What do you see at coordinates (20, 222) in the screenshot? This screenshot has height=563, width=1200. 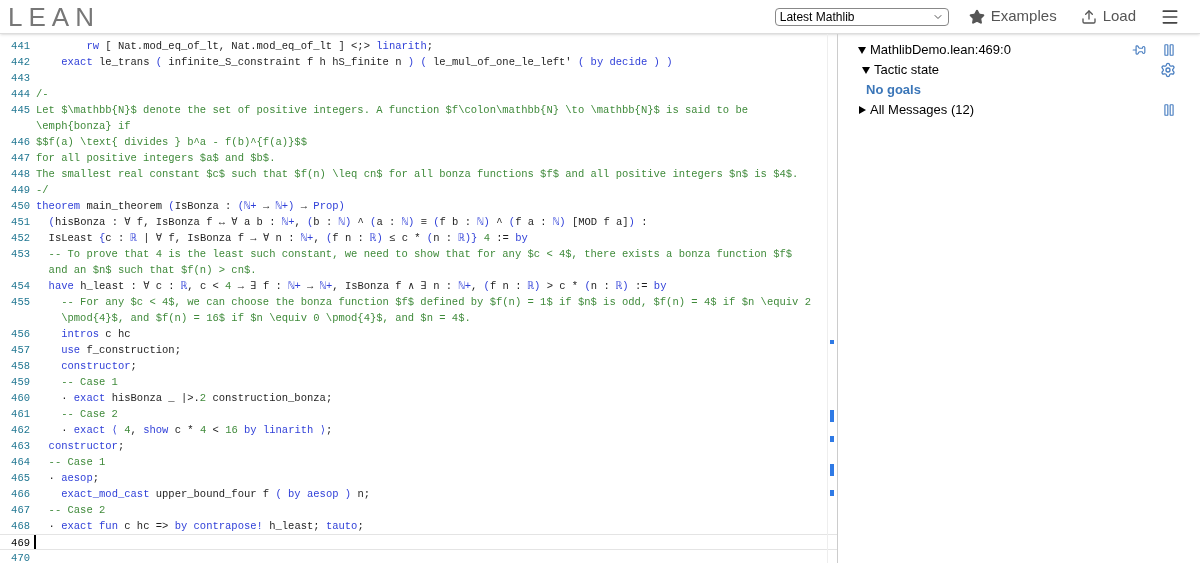 I see `line-number: 451` at bounding box center [20, 222].